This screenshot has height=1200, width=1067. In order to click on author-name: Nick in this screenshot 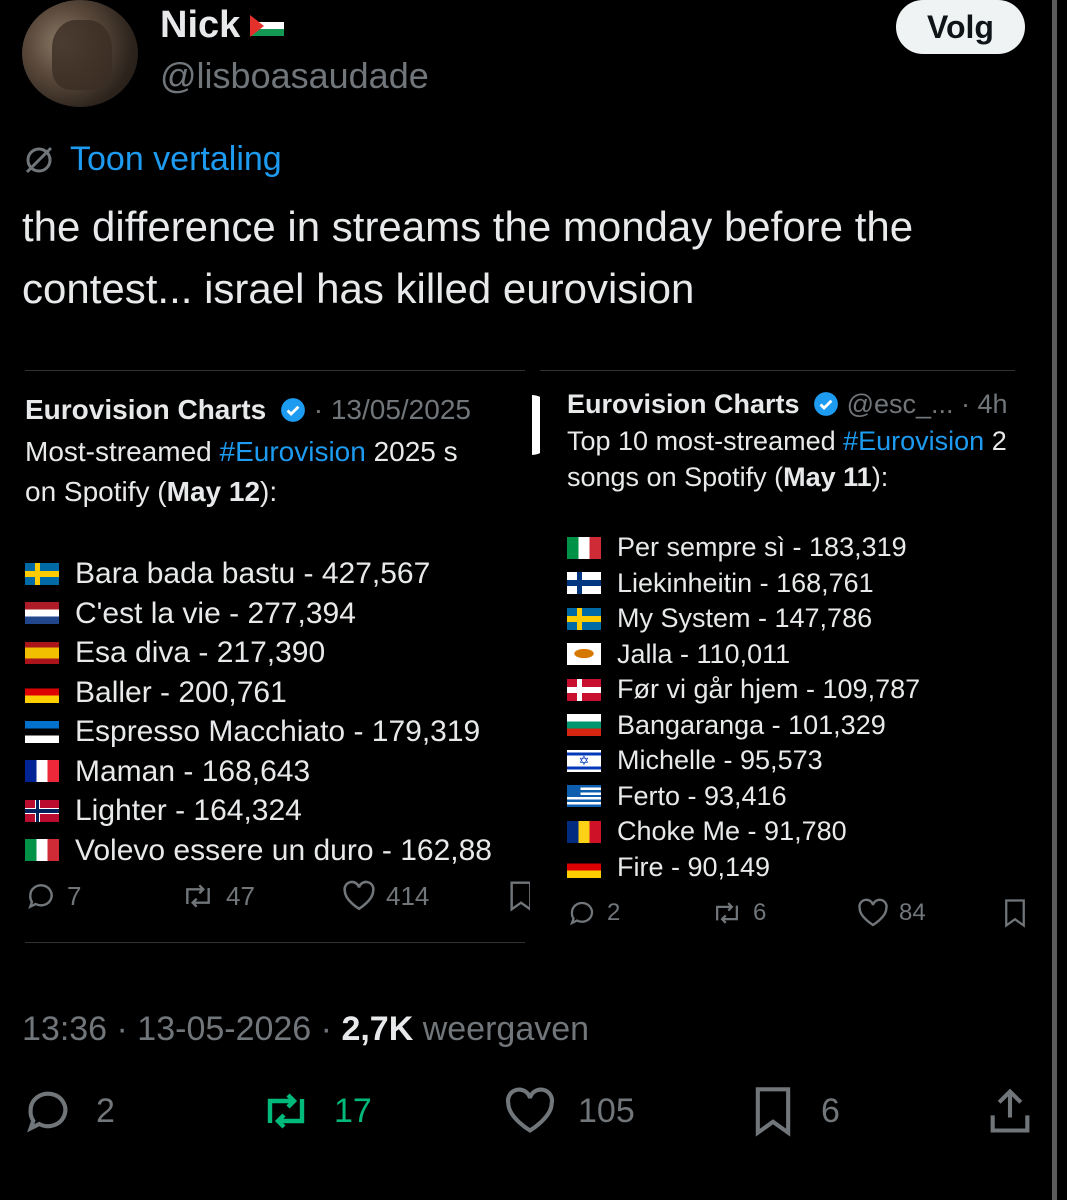, I will do `click(222, 25)`.